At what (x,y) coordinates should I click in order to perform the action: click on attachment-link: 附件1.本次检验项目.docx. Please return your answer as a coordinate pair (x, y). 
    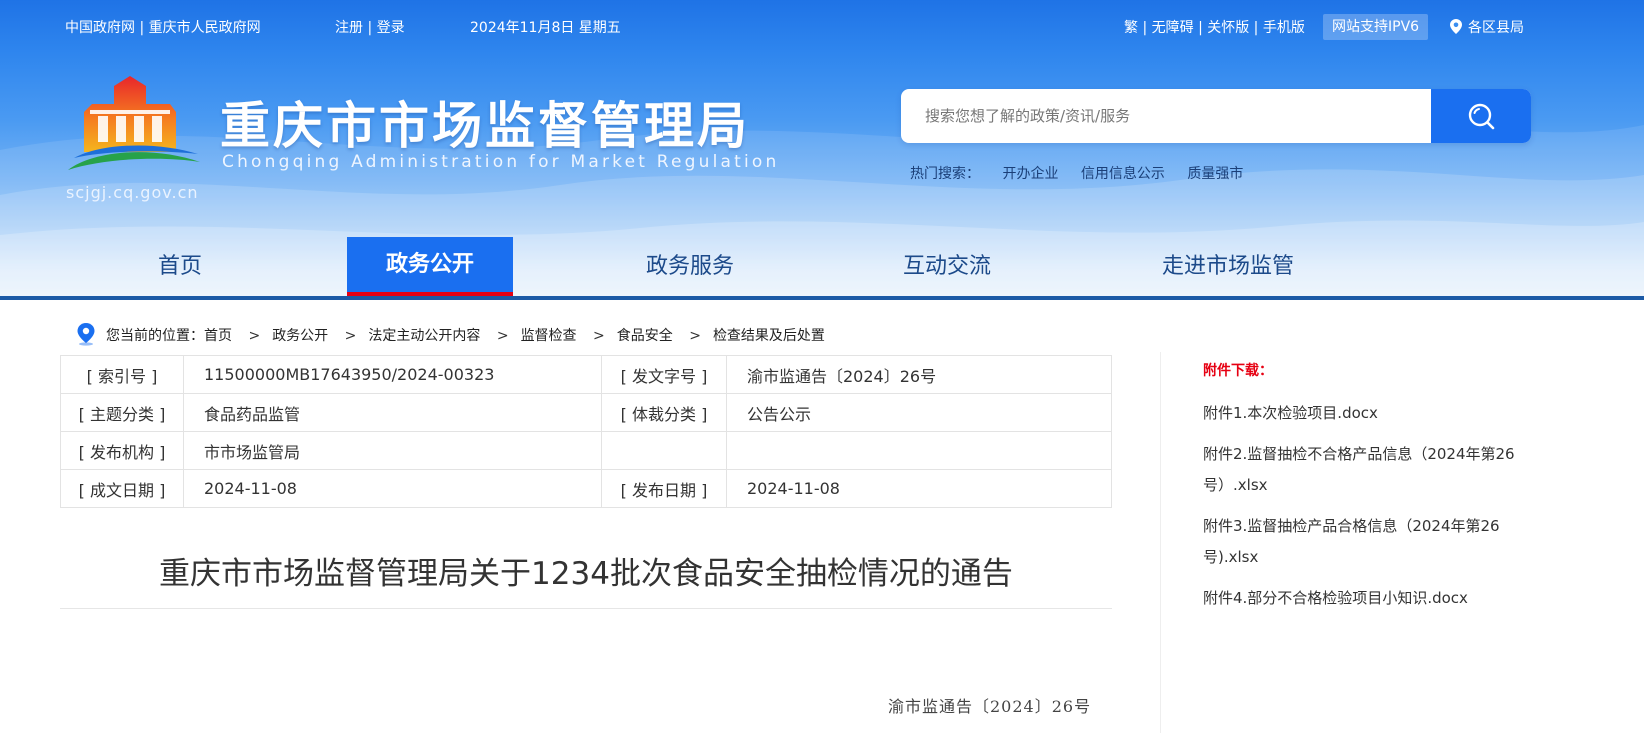
    Looking at the image, I should click on (1363, 413).